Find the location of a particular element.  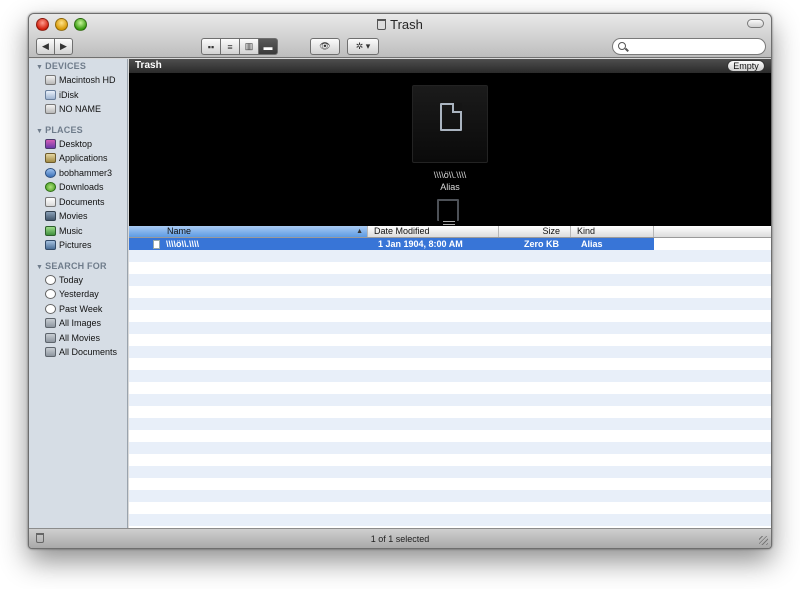

action-menu-button: ✲ ▾ is located at coordinates (363, 46).